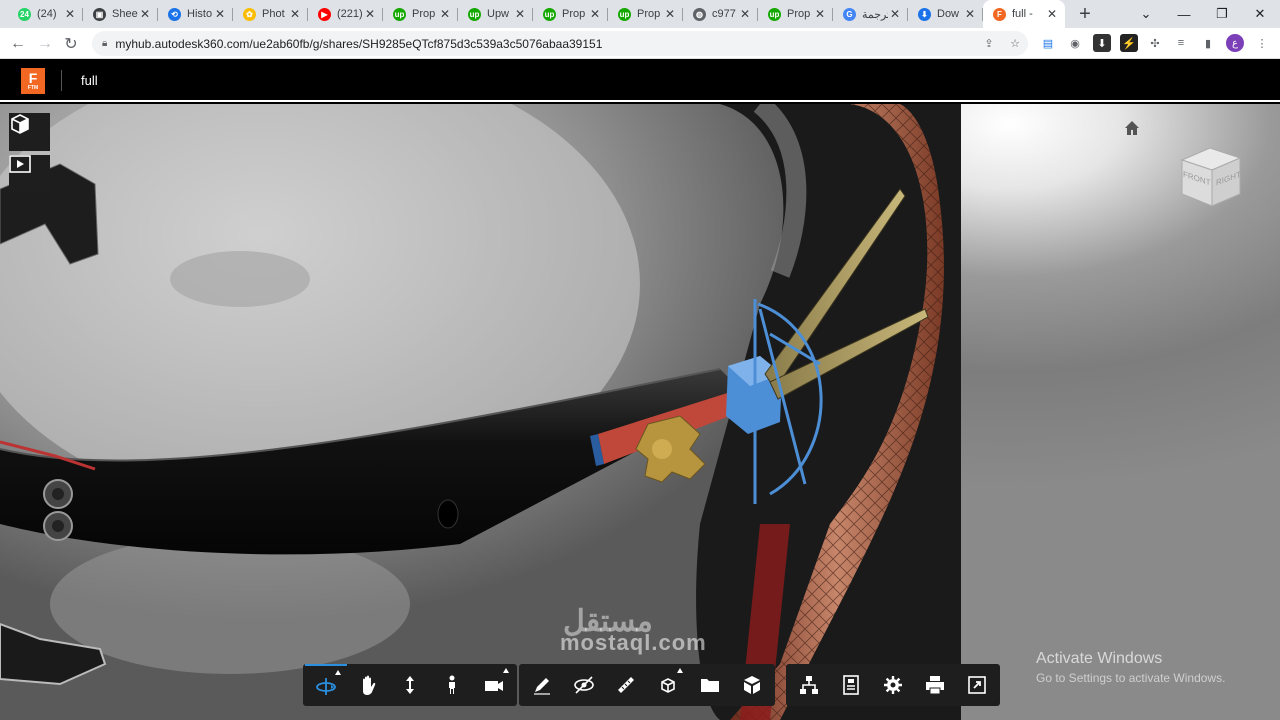  Describe the element at coordinates (1075, 43) in the screenshot. I see `extension-icon: ◉` at that location.